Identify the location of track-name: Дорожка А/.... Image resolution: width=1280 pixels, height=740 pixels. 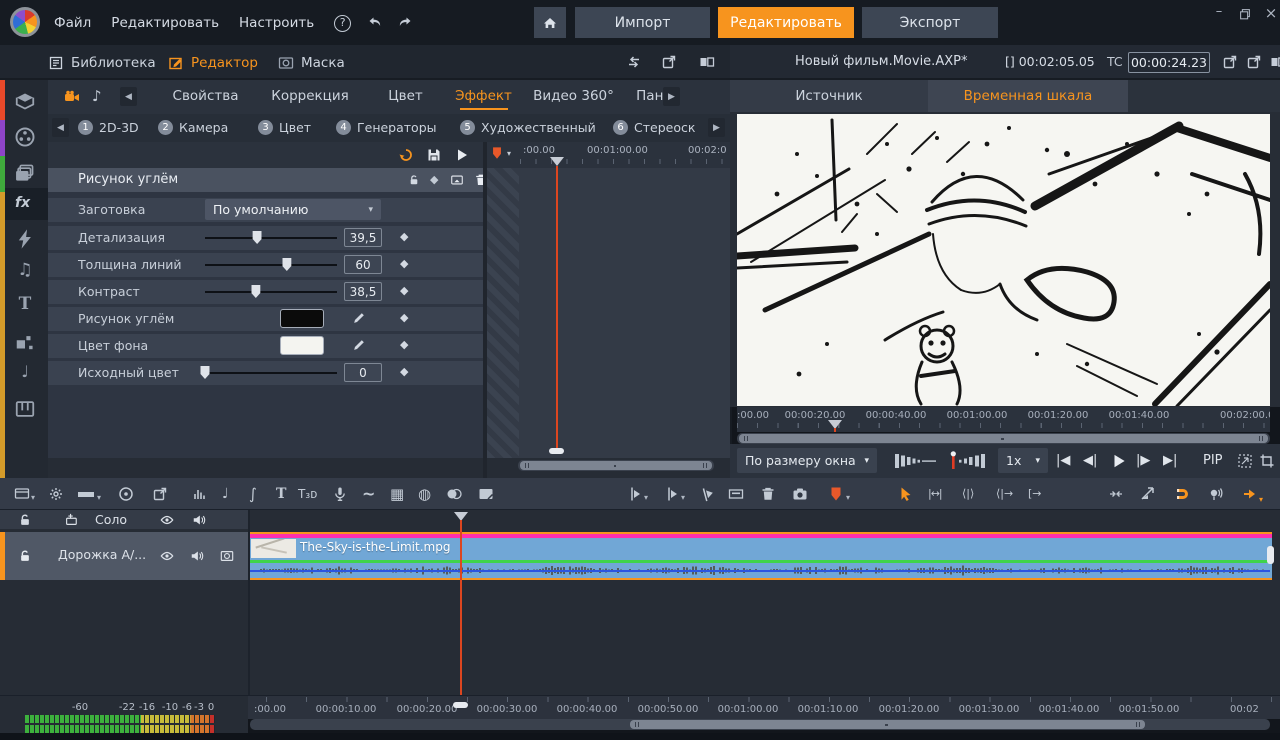
(102, 554).